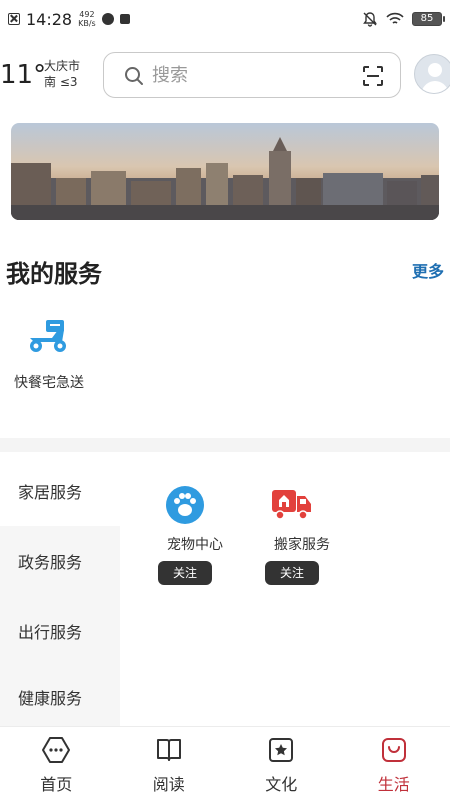 This screenshot has width=450, height=800. Describe the element at coordinates (49, 19) in the screenshot. I see `status-time: 14:28` at that location.